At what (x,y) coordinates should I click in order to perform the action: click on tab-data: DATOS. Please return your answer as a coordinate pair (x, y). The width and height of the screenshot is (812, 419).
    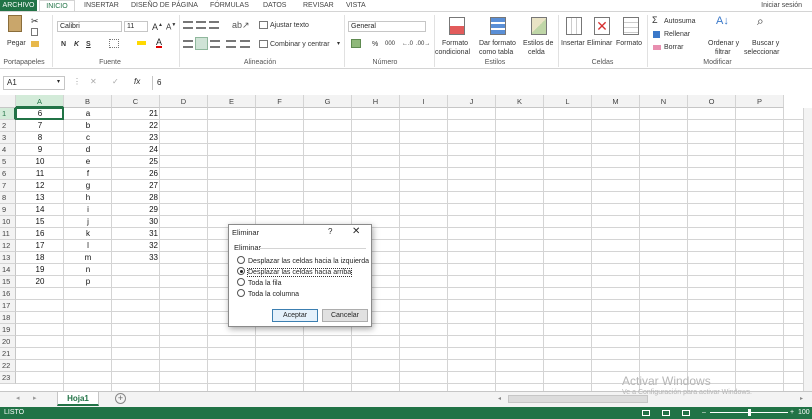
    Looking at the image, I should click on (274, 5).